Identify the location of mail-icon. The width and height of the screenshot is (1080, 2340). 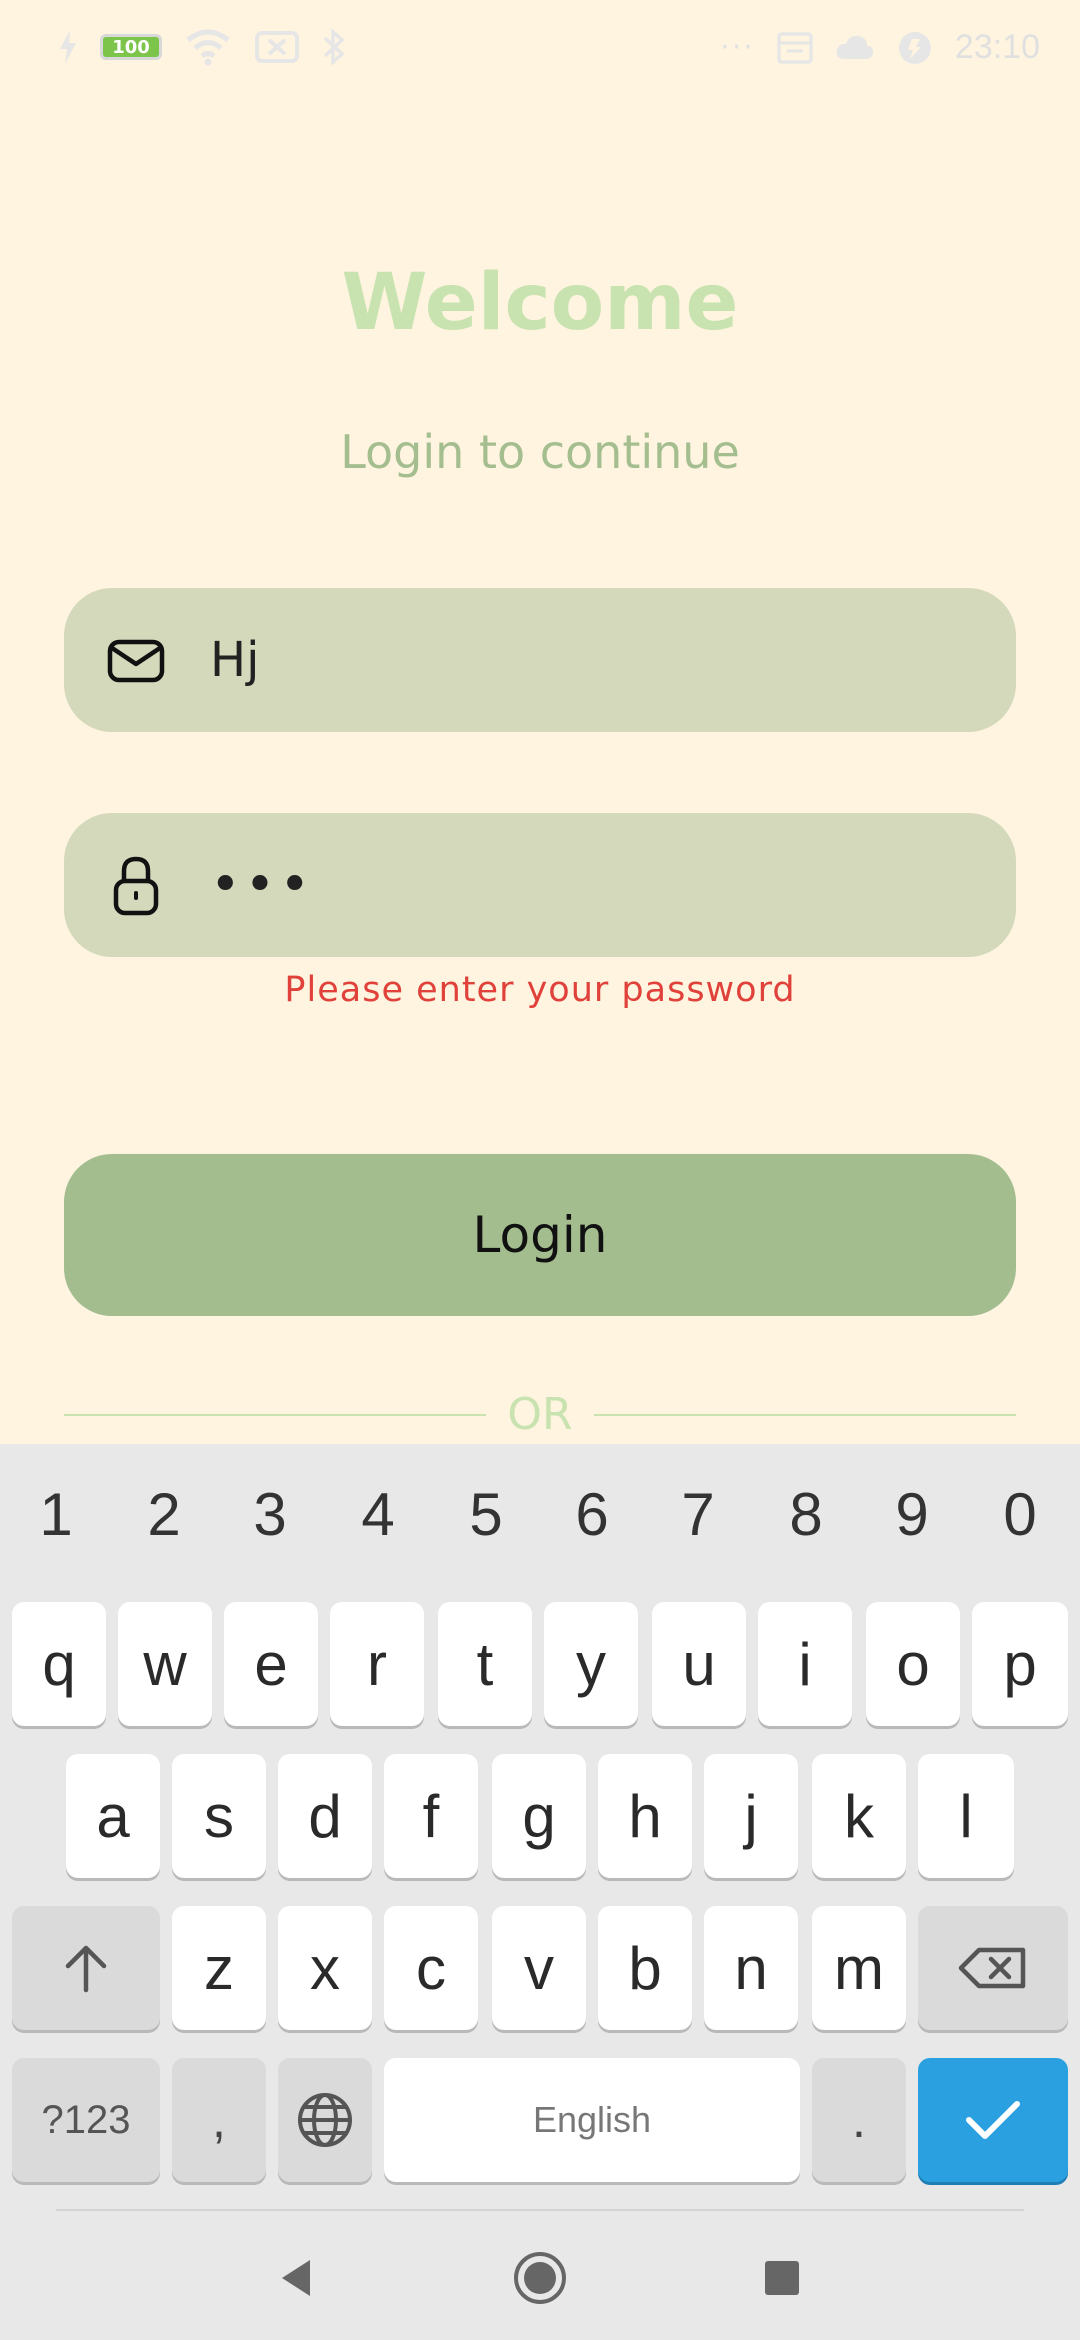
(136, 661).